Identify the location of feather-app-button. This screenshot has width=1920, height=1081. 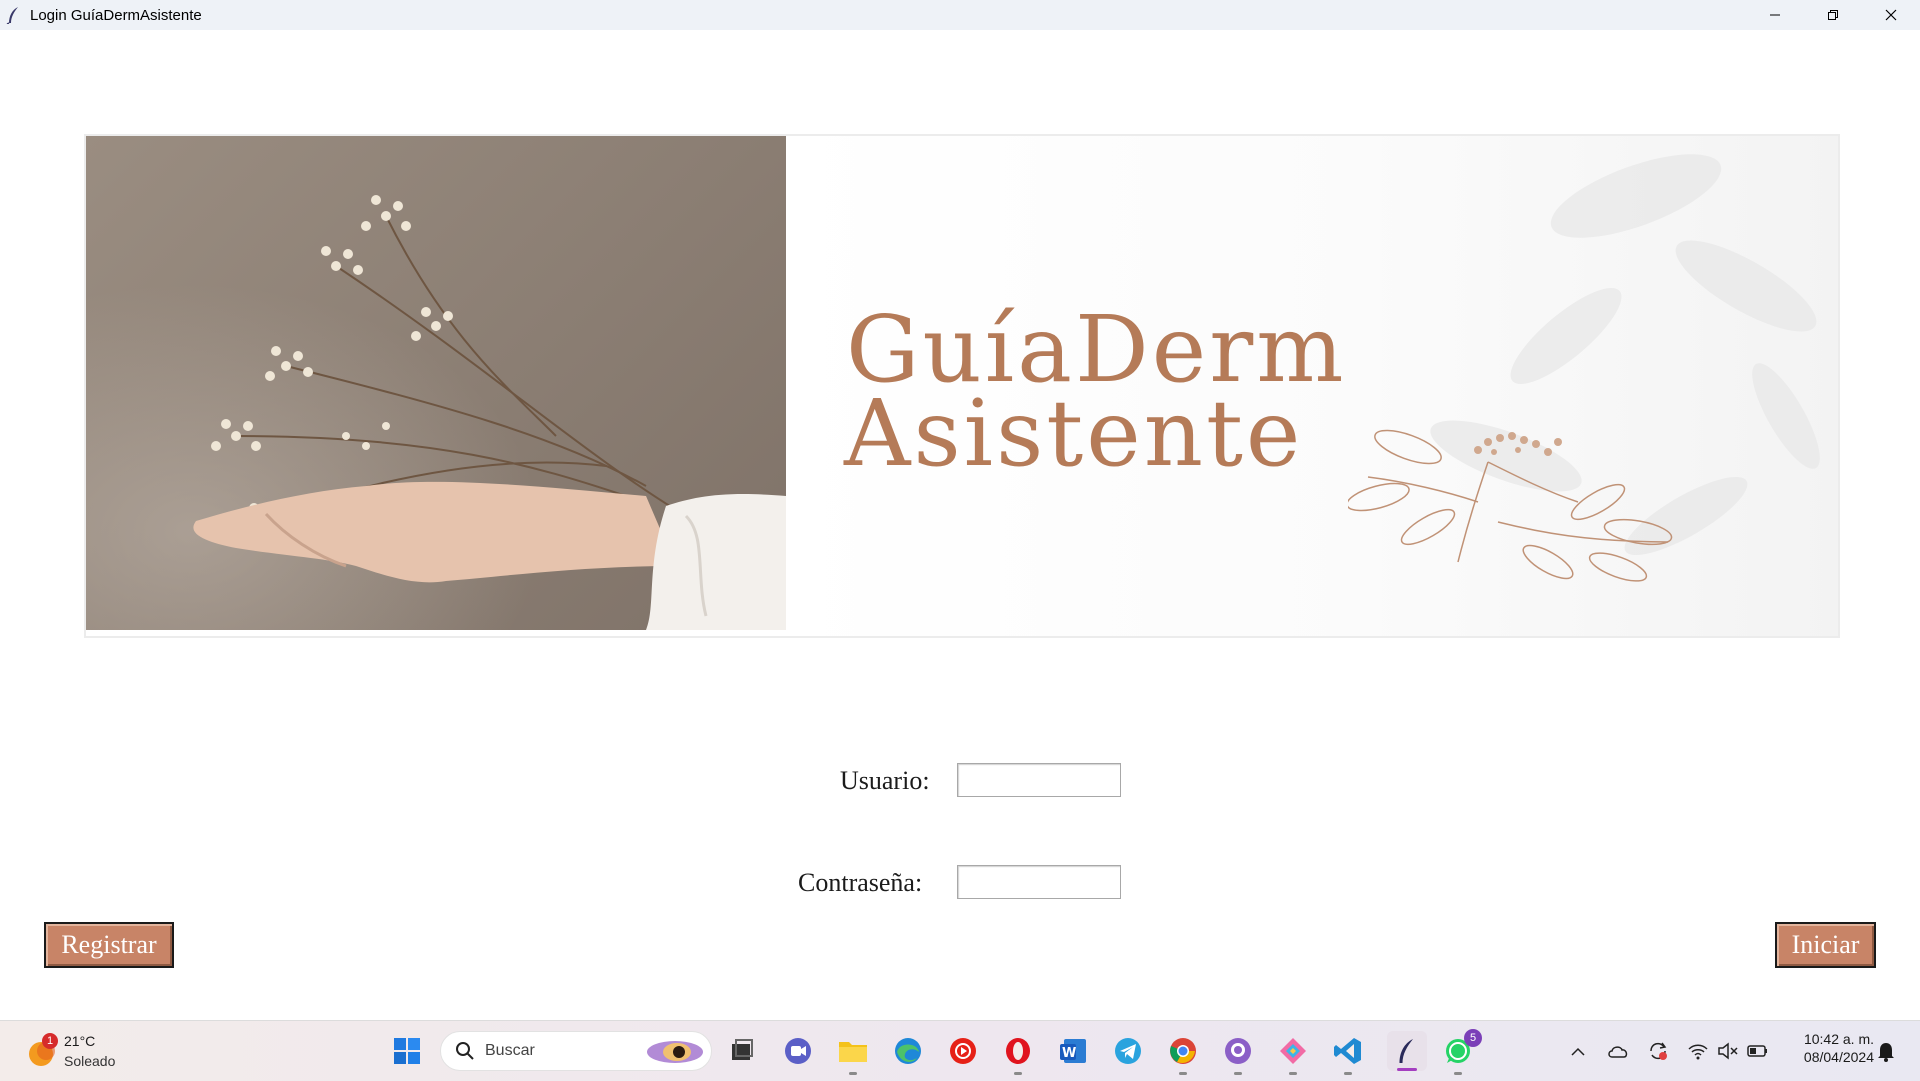
(1407, 1051).